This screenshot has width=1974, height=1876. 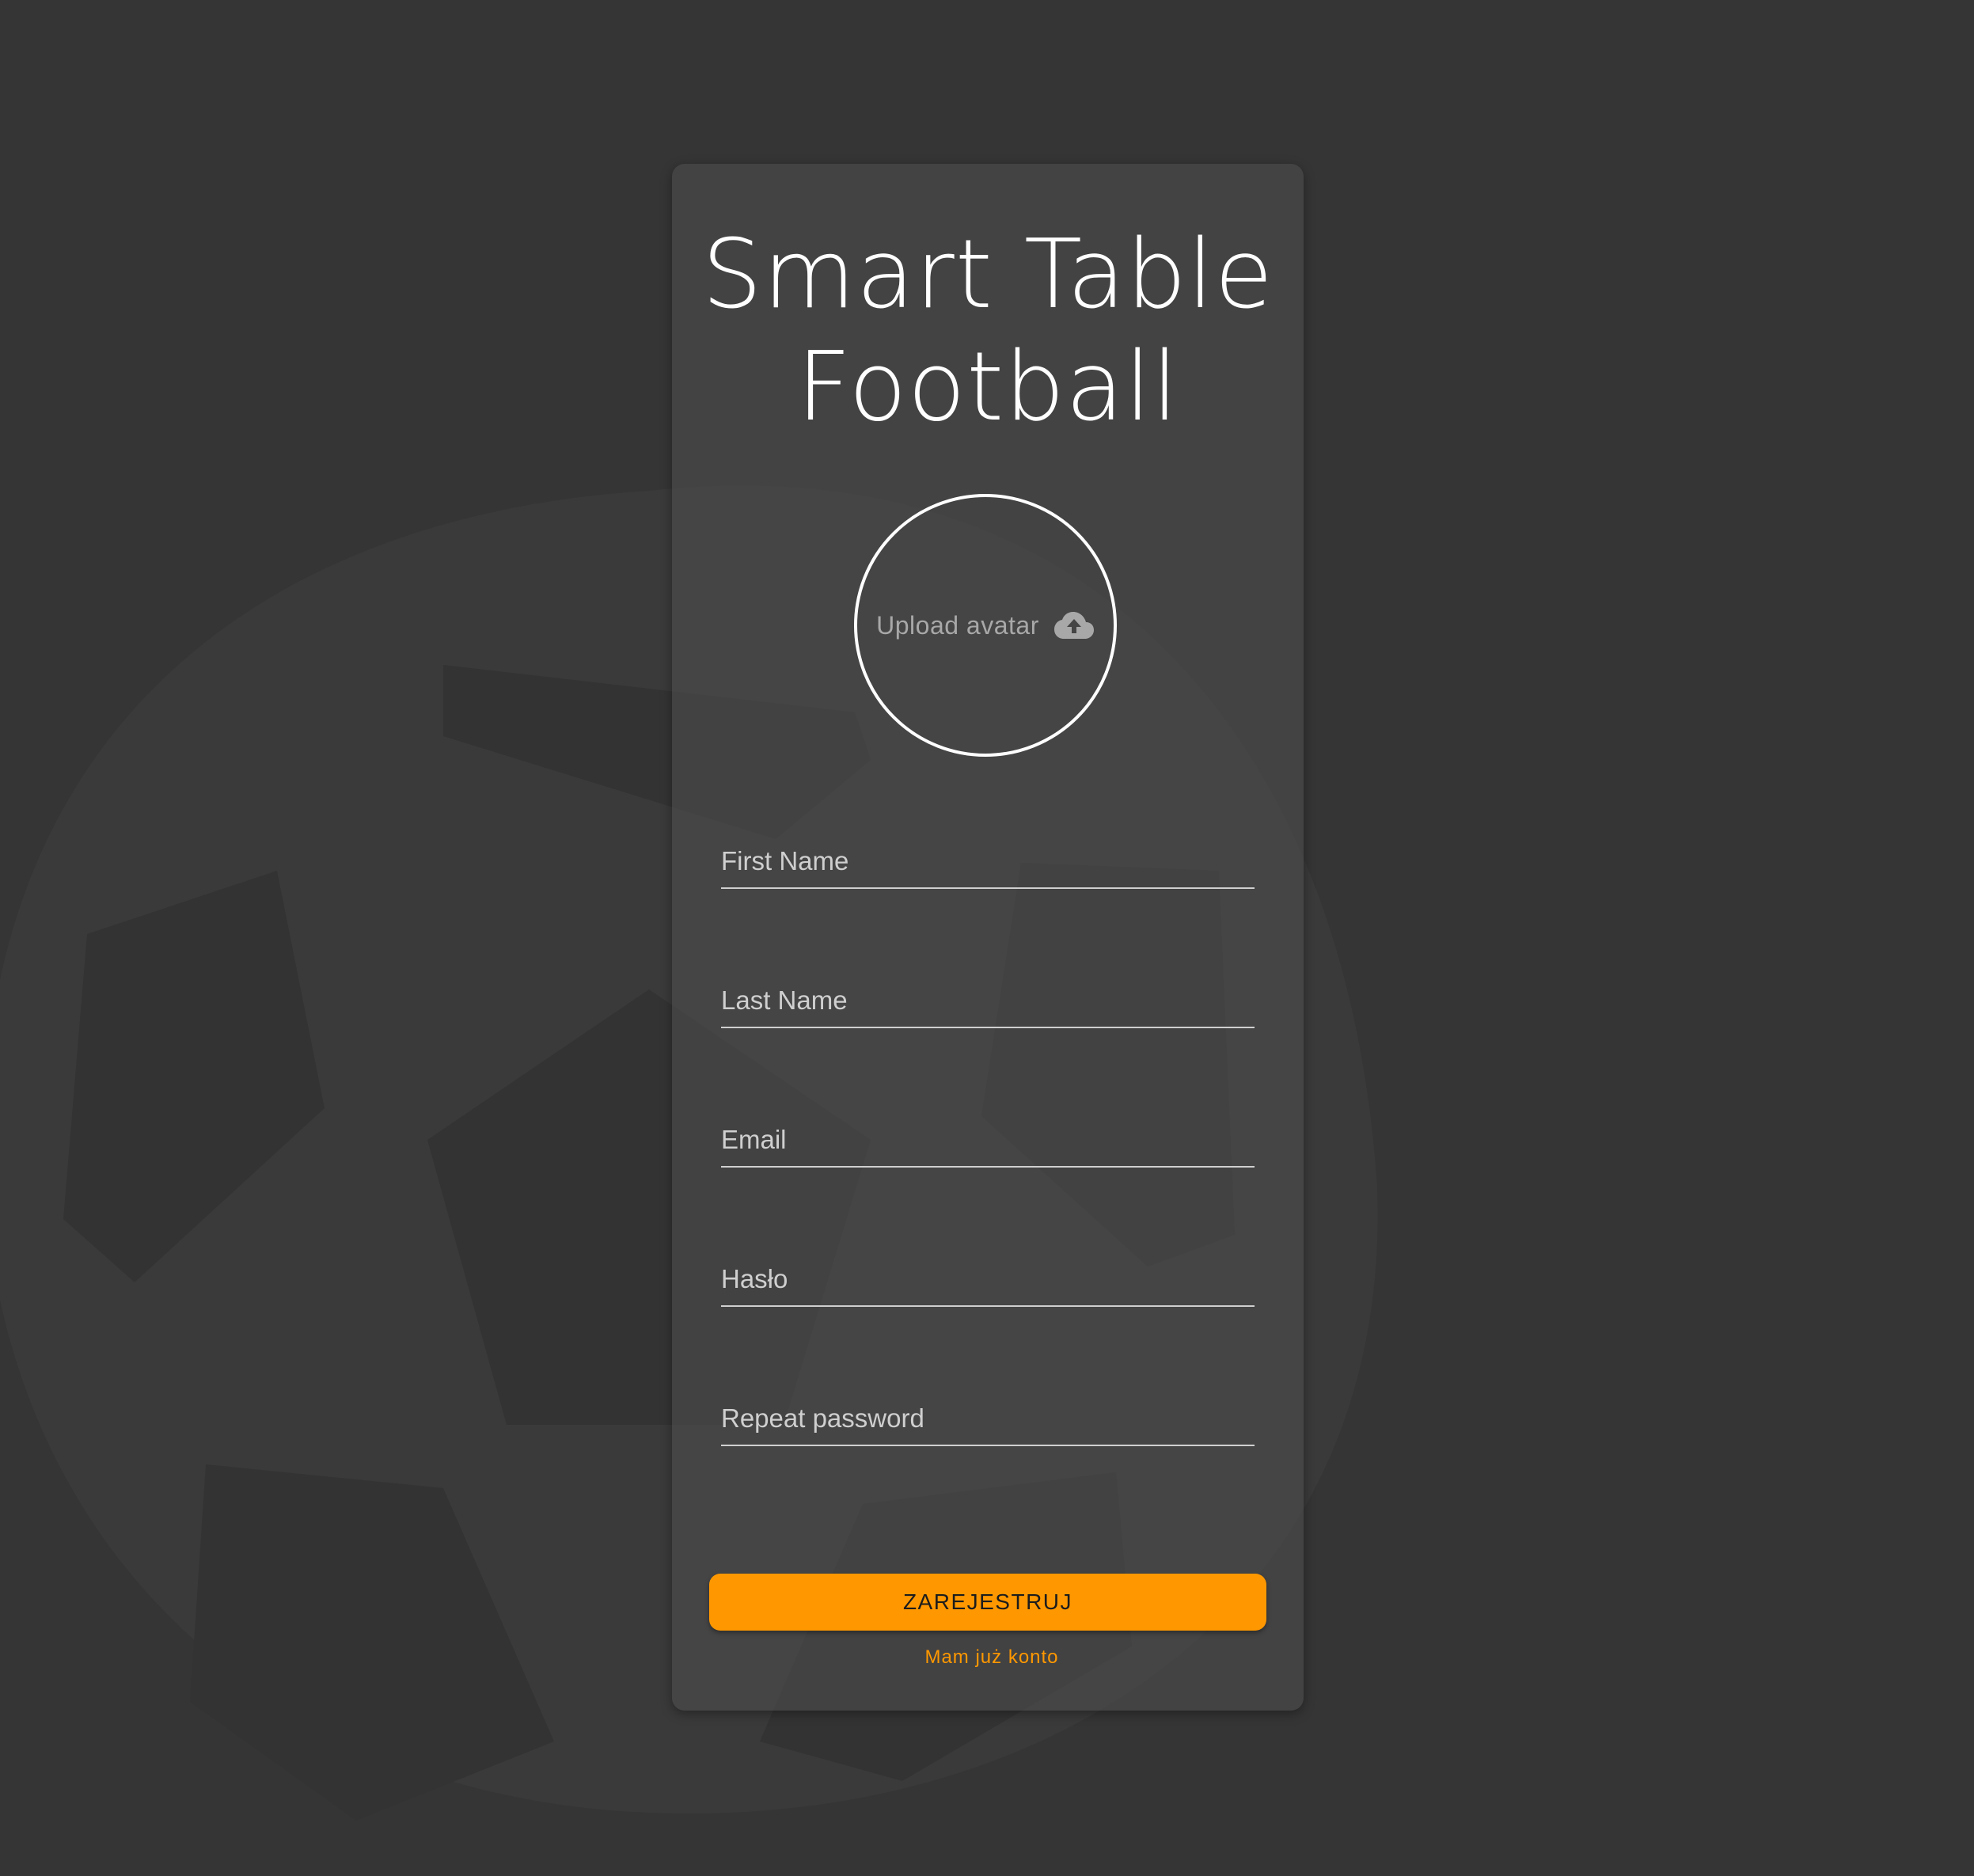 I want to click on first-name-input, so click(x=988, y=861).